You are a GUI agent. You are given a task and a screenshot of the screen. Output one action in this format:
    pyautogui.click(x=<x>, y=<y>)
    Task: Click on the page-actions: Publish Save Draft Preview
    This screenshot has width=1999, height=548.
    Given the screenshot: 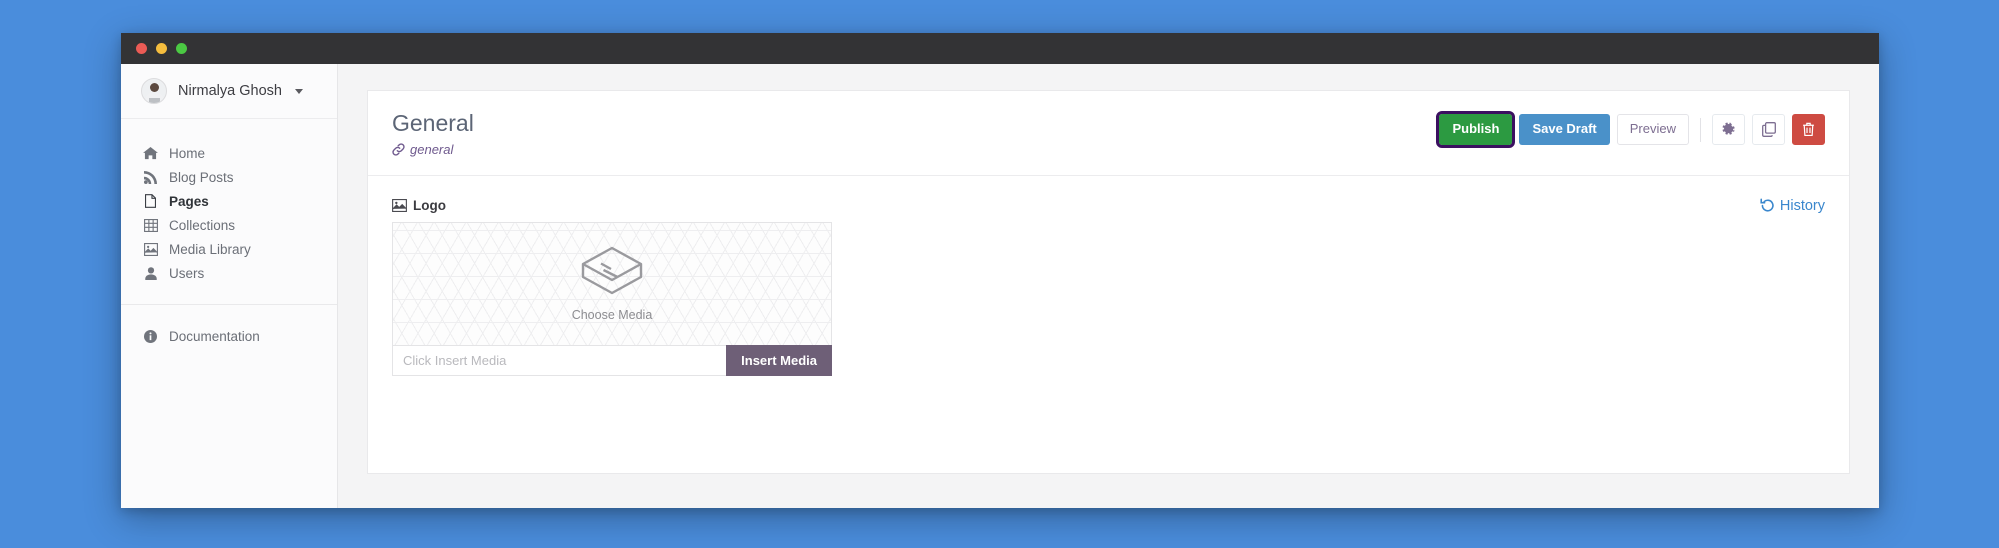 What is the action you would take?
    pyautogui.click(x=1630, y=129)
    